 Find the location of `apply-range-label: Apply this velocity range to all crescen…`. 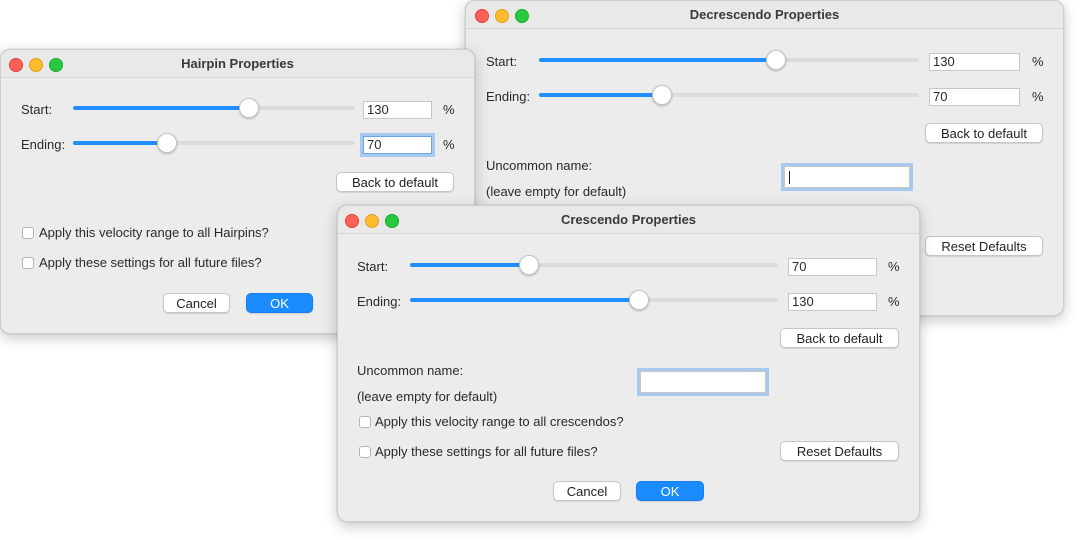

apply-range-label: Apply this velocity range to all crescen… is located at coordinates (499, 421).